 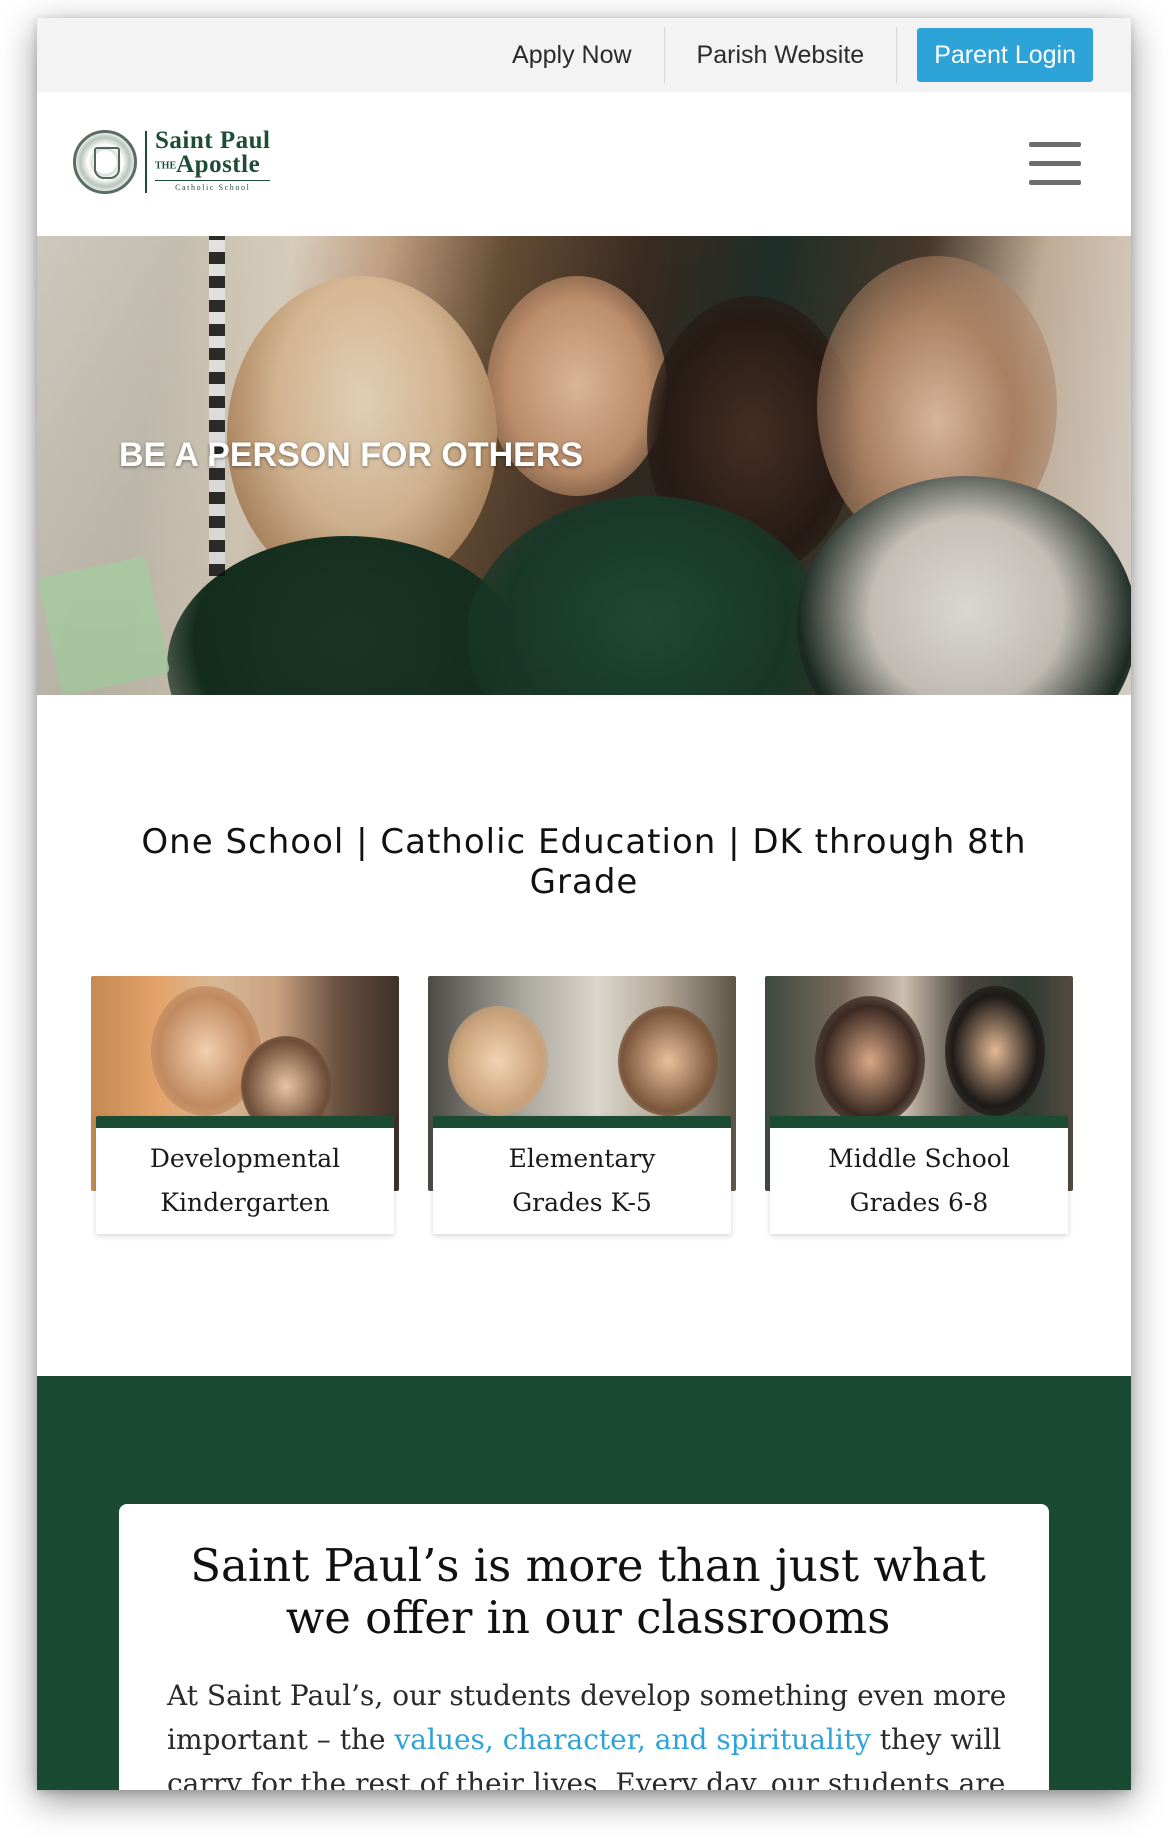 I want to click on apply-now-link: Apply Now, so click(x=572, y=55).